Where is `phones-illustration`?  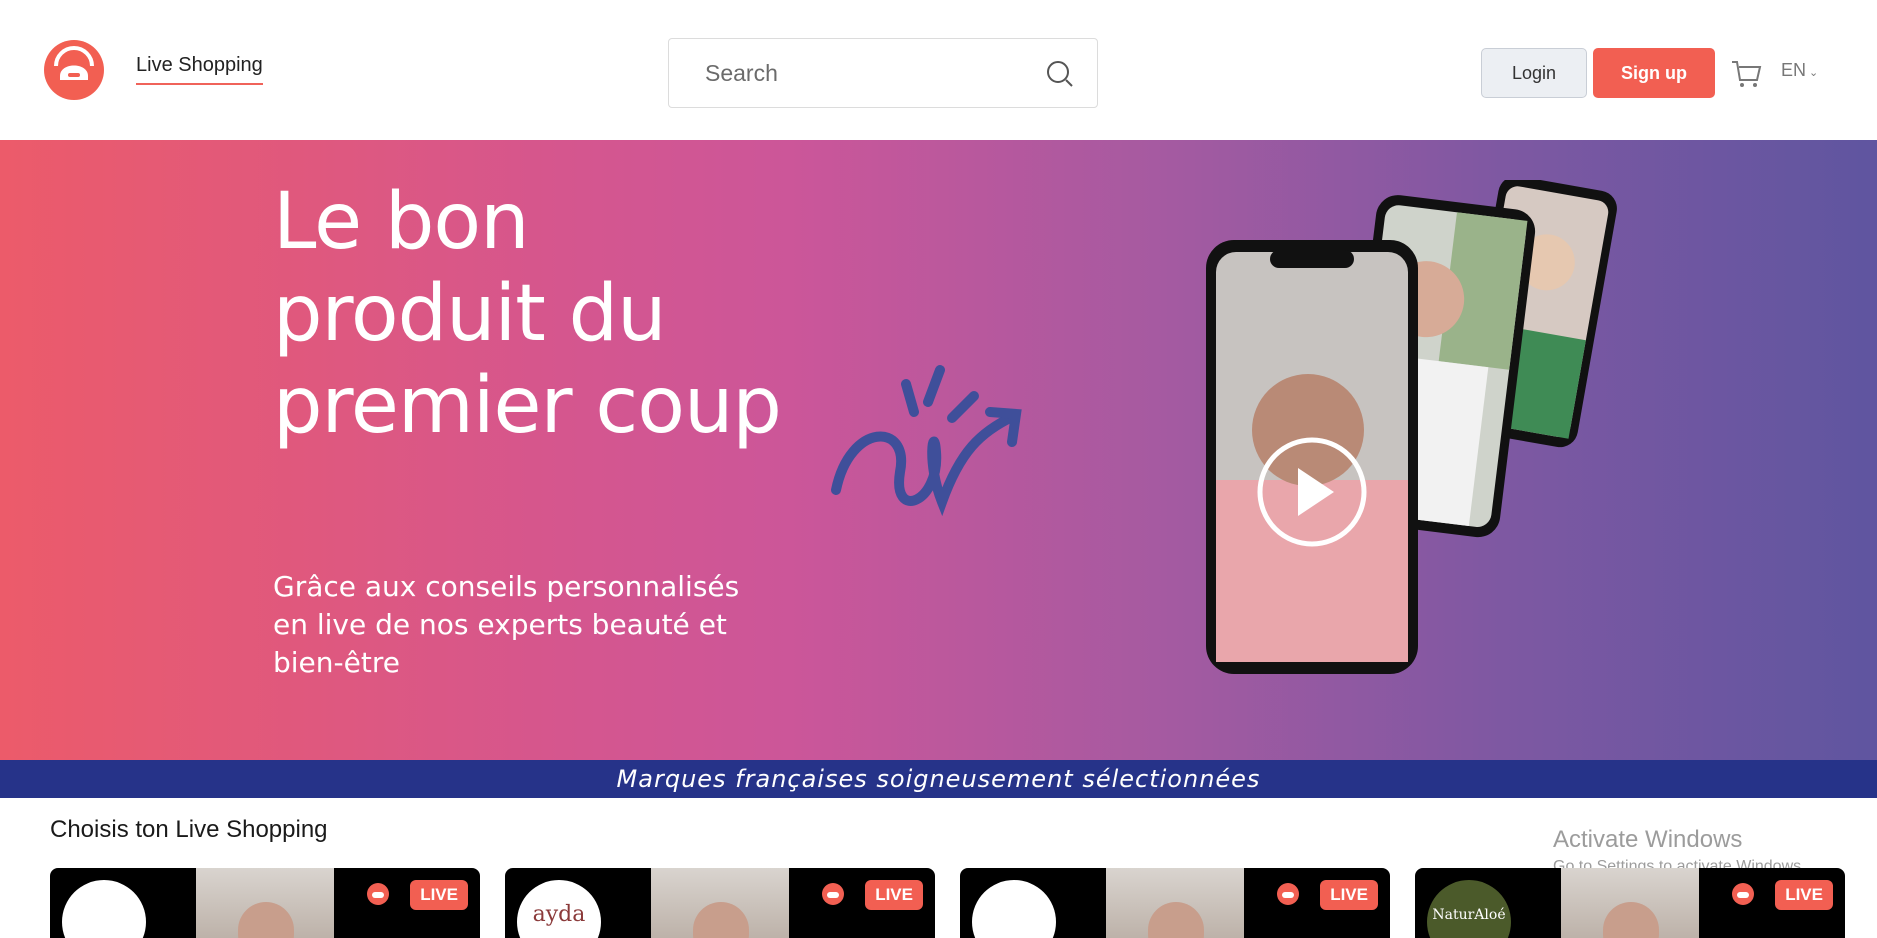
phones-illustration is located at coordinates (1411, 427).